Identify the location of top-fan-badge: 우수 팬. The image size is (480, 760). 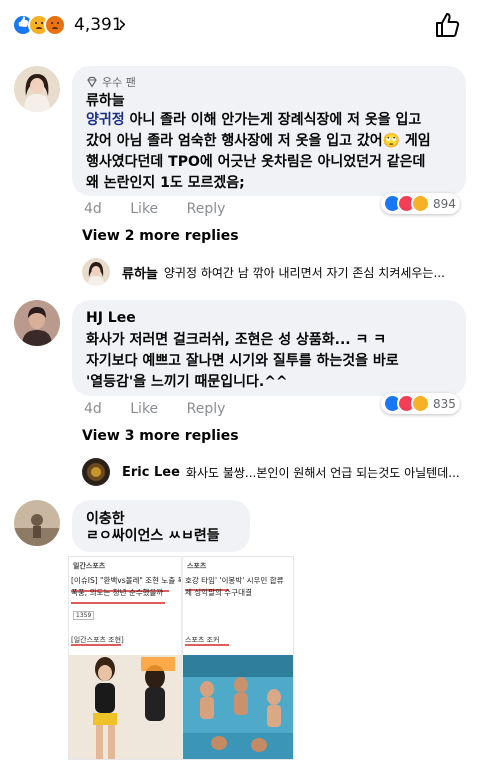
(111, 82).